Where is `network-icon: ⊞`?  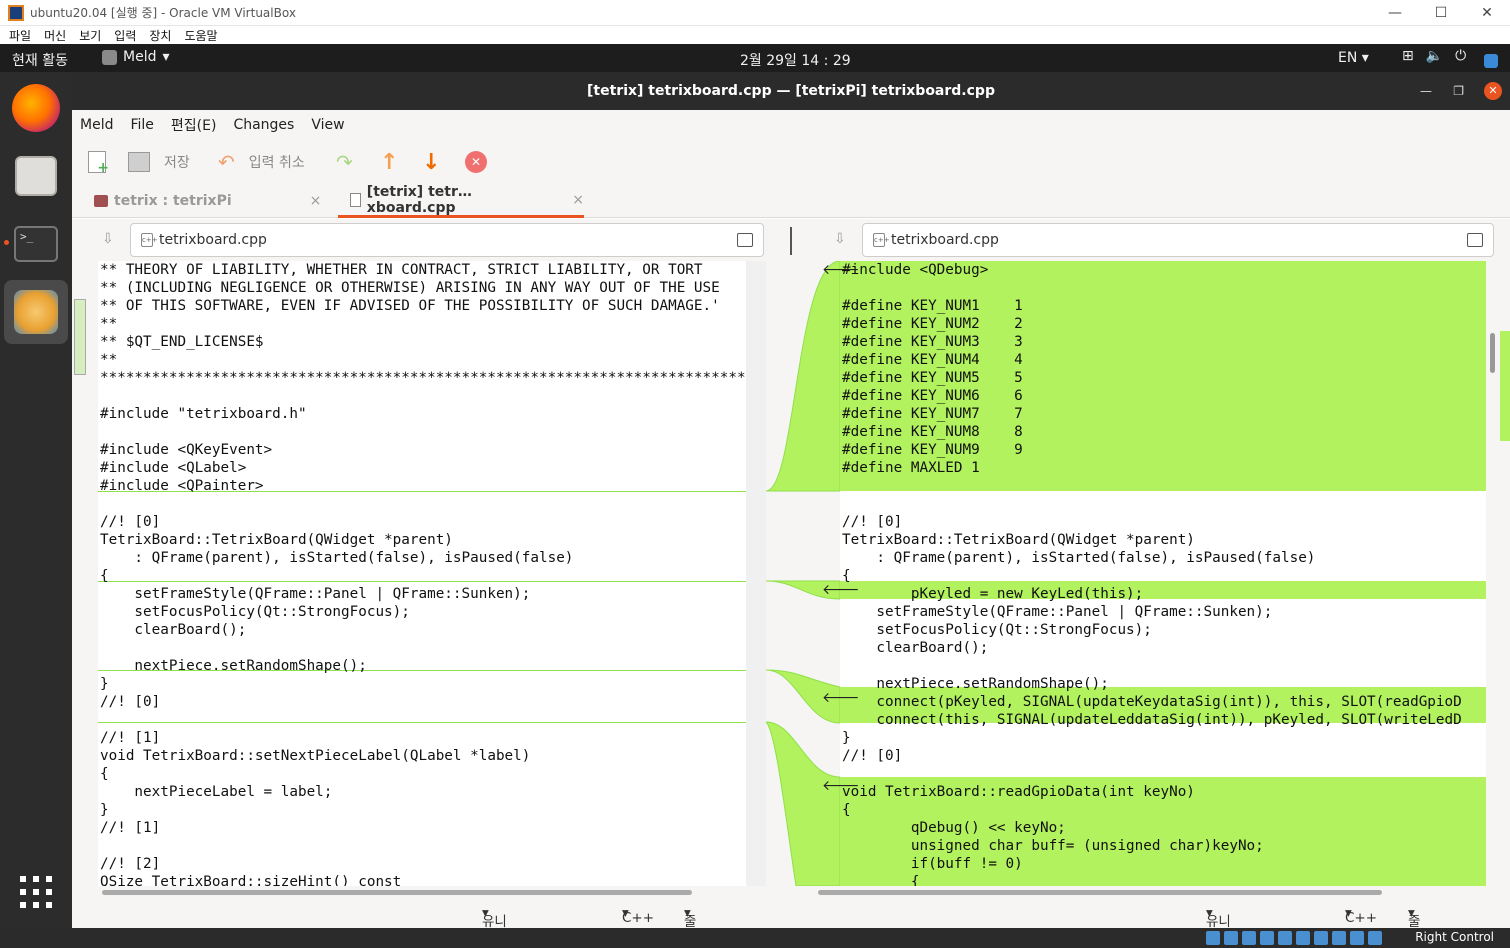
network-icon: ⊞ is located at coordinates (1408, 56).